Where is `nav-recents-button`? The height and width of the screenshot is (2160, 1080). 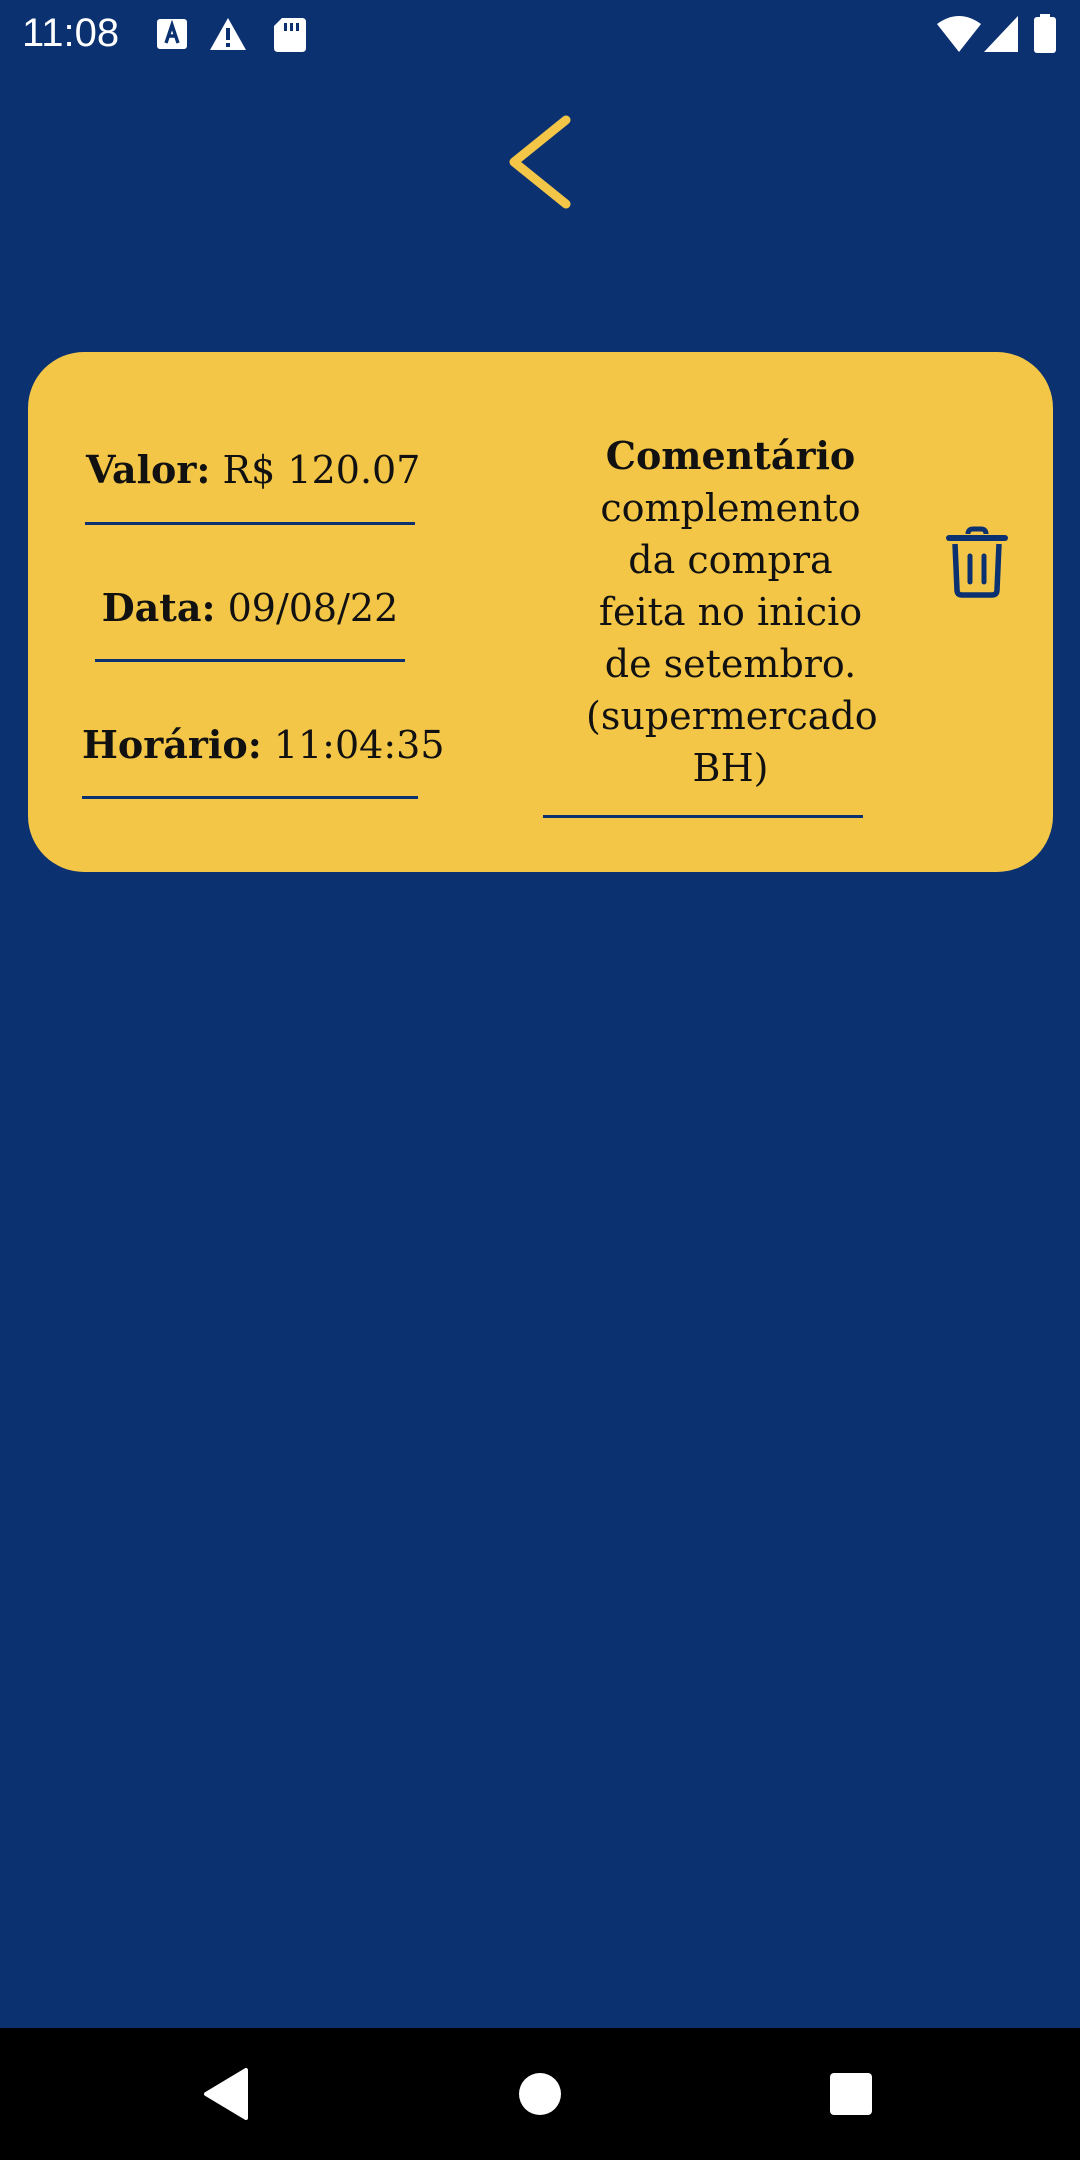
nav-recents-button is located at coordinates (851, 2094).